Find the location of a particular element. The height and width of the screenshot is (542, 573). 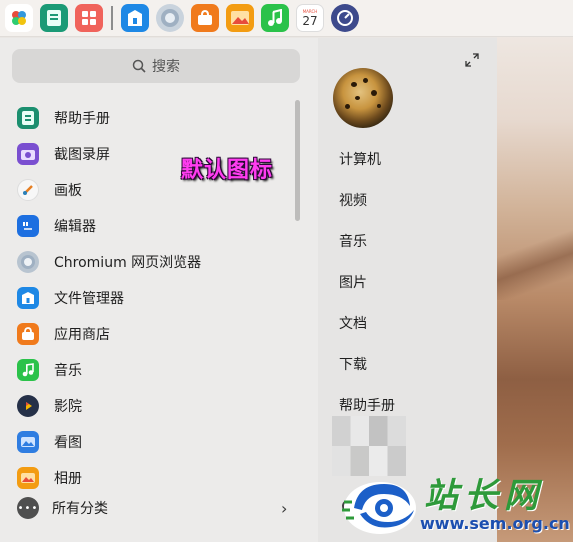

app-label: 相册 is located at coordinates (68, 479).